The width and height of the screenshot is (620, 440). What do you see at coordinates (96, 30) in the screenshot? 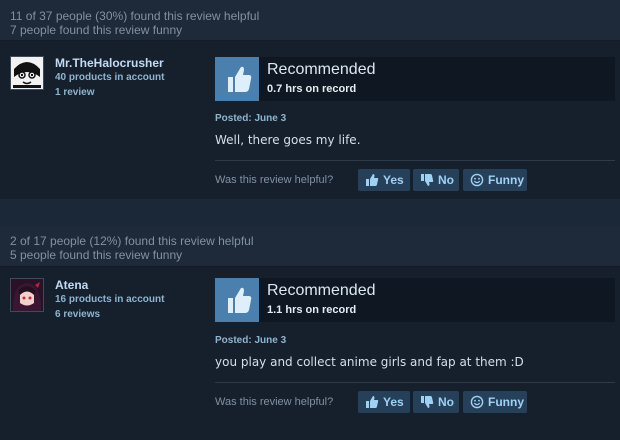
I see `funny-count-text: 7 people found this review funny` at bounding box center [96, 30].